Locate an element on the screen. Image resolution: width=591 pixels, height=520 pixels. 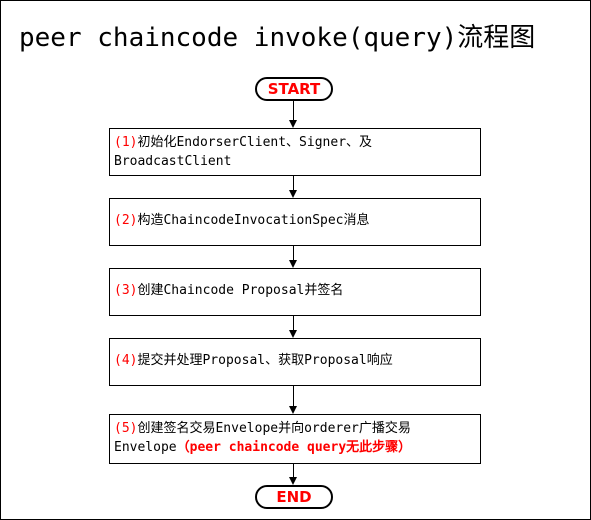
step-5-number: (5) is located at coordinates (126, 428).